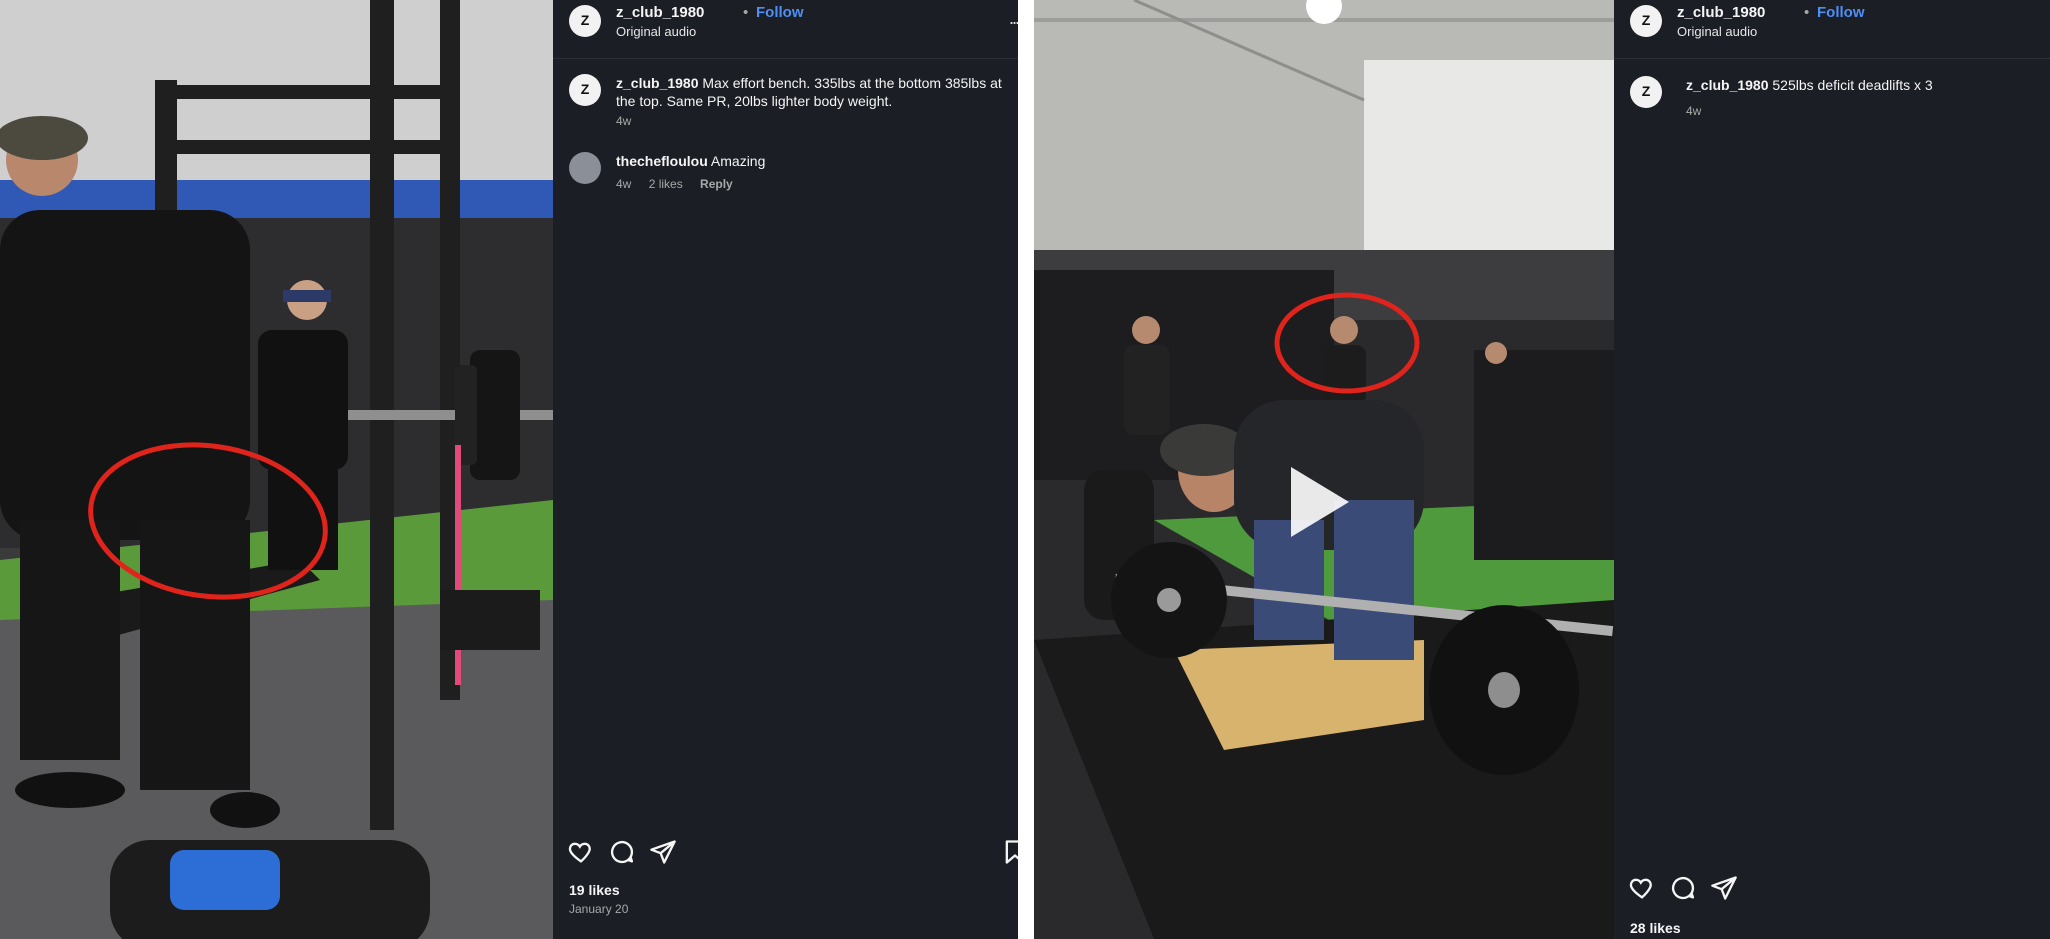 The height and width of the screenshot is (939, 2050). I want to click on caption-text: z_club_1980 525lbs deficit deadlifts x 3, so click(1860, 85).